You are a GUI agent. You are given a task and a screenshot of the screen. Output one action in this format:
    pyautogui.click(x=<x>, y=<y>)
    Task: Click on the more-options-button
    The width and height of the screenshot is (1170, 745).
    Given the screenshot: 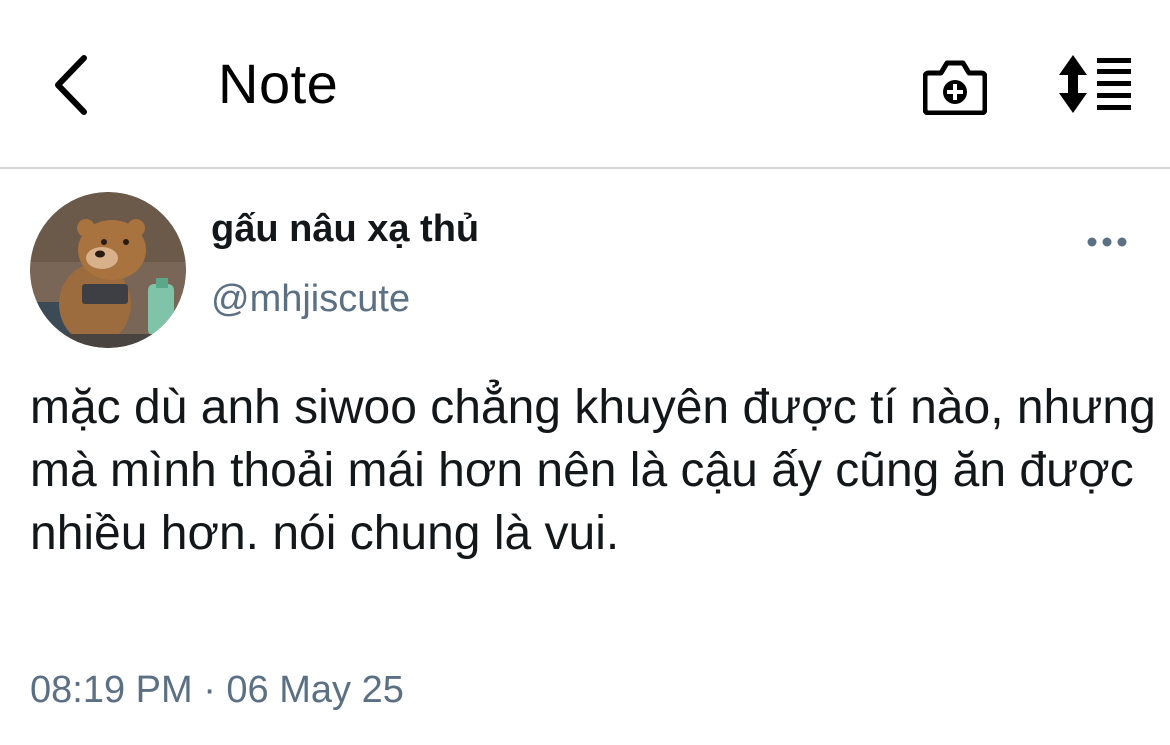 What is the action you would take?
    pyautogui.click(x=1107, y=242)
    